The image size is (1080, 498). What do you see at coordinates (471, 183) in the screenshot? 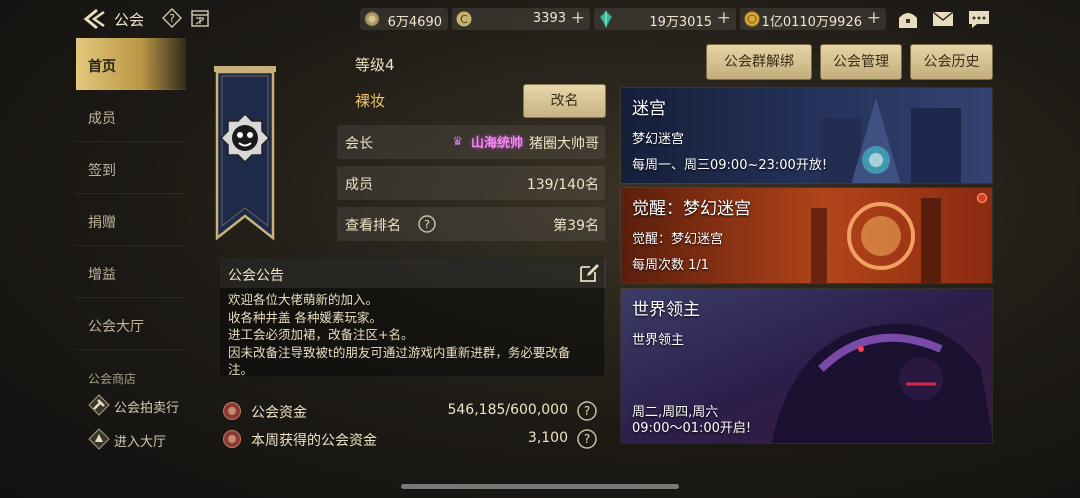
I see `members-row: 成员 139/140名` at bounding box center [471, 183].